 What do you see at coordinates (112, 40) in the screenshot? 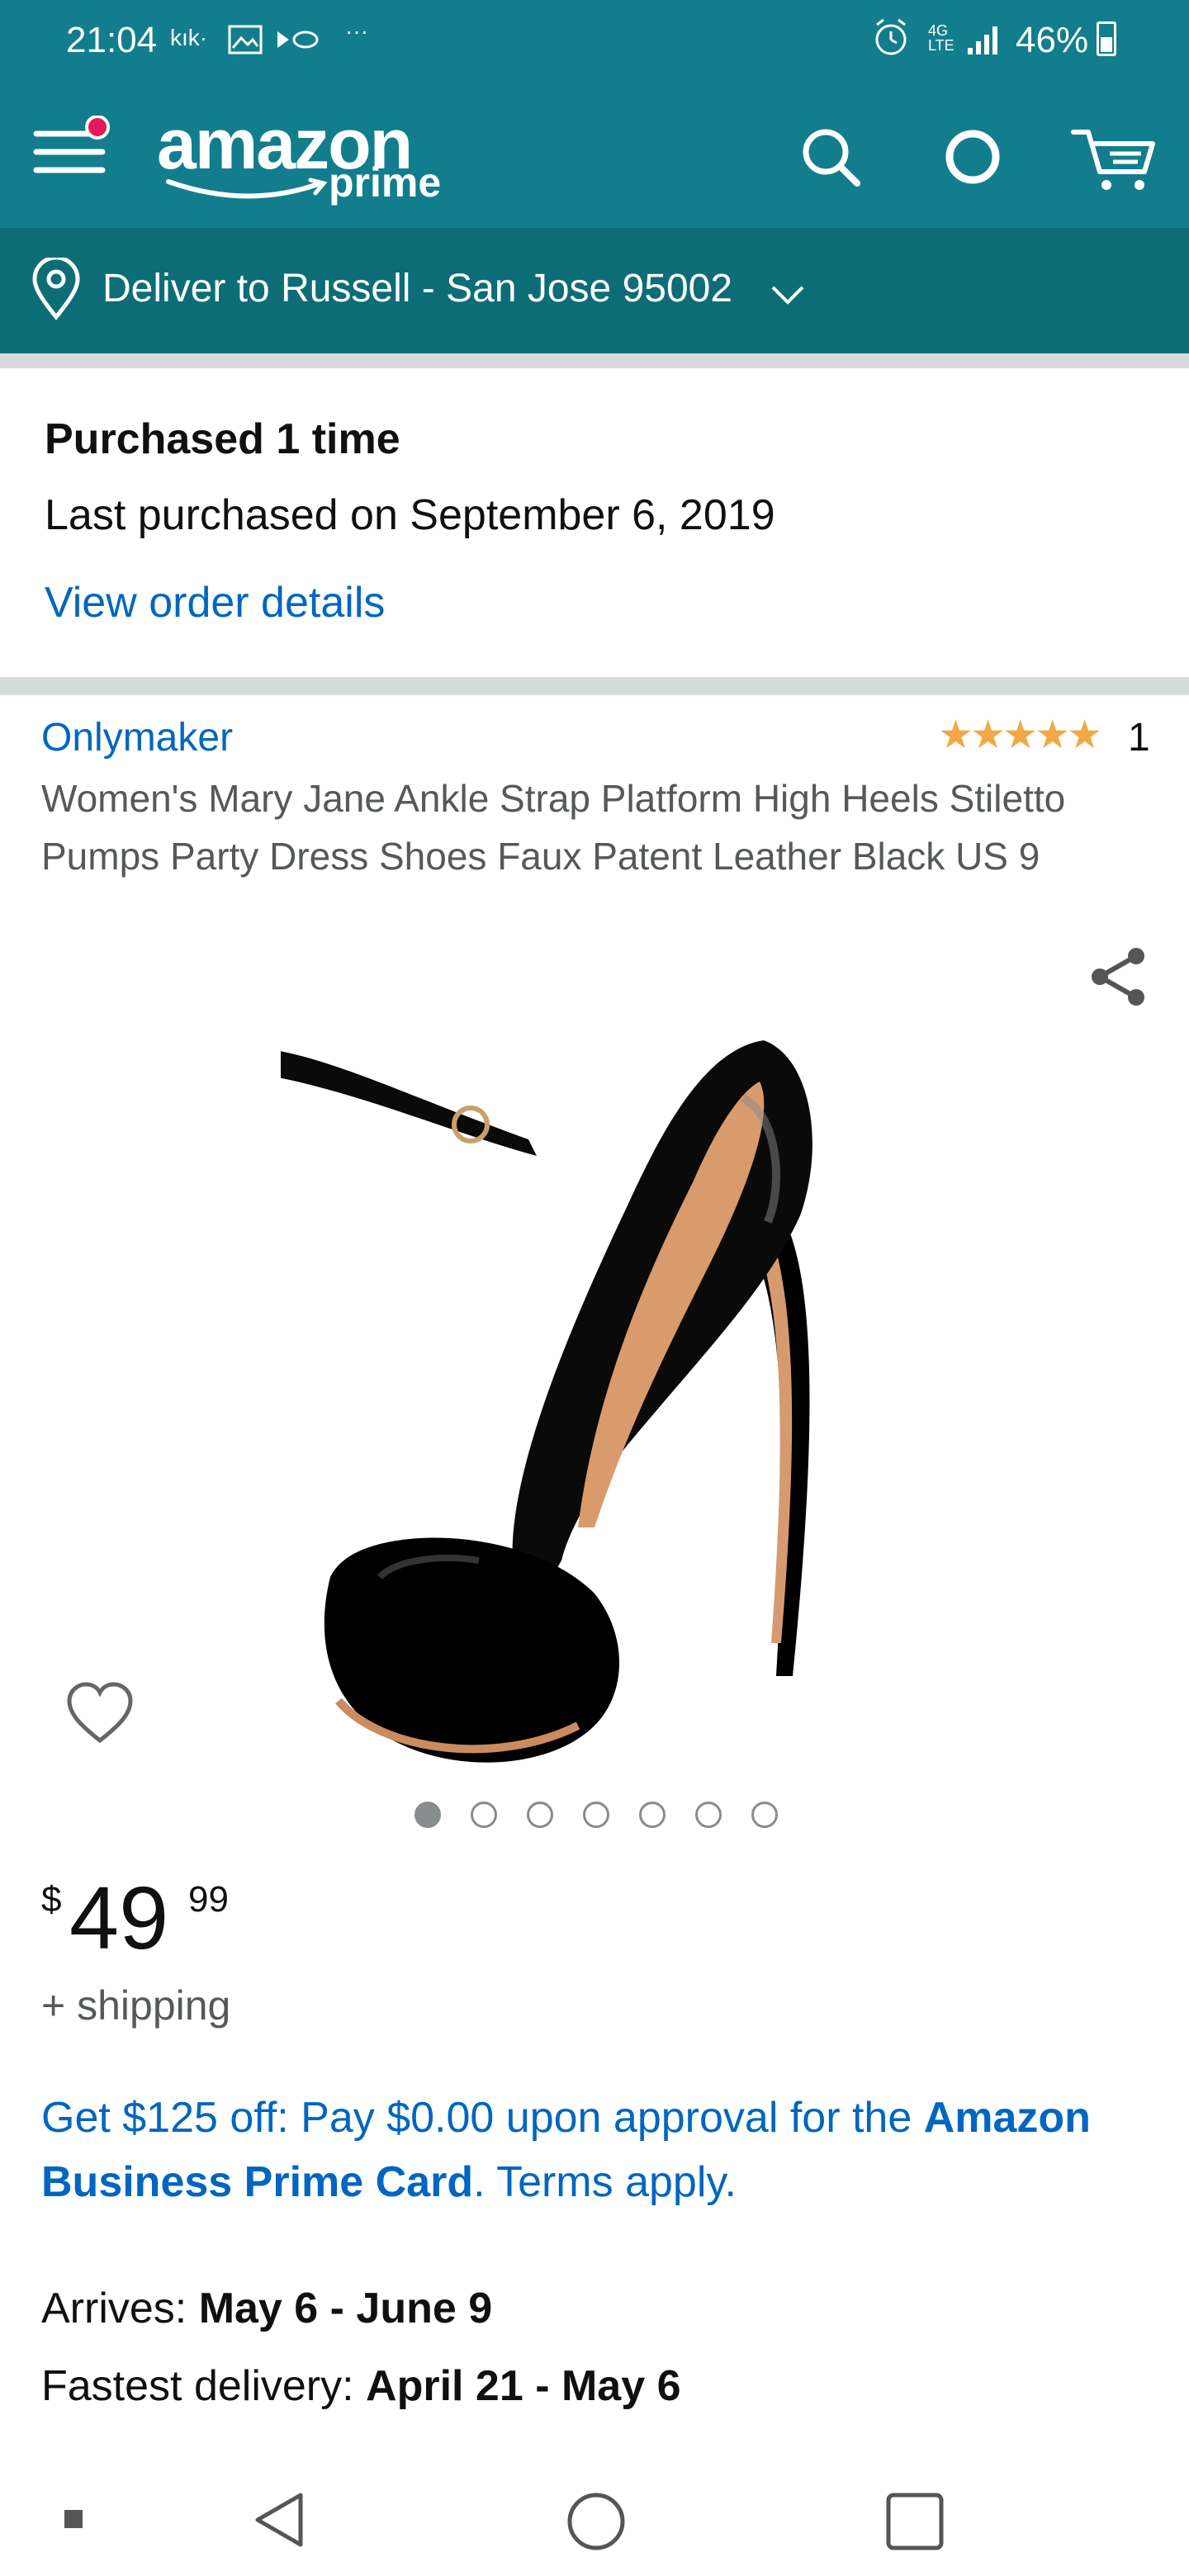
I see `status-time: 21:04` at bounding box center [112, 40].